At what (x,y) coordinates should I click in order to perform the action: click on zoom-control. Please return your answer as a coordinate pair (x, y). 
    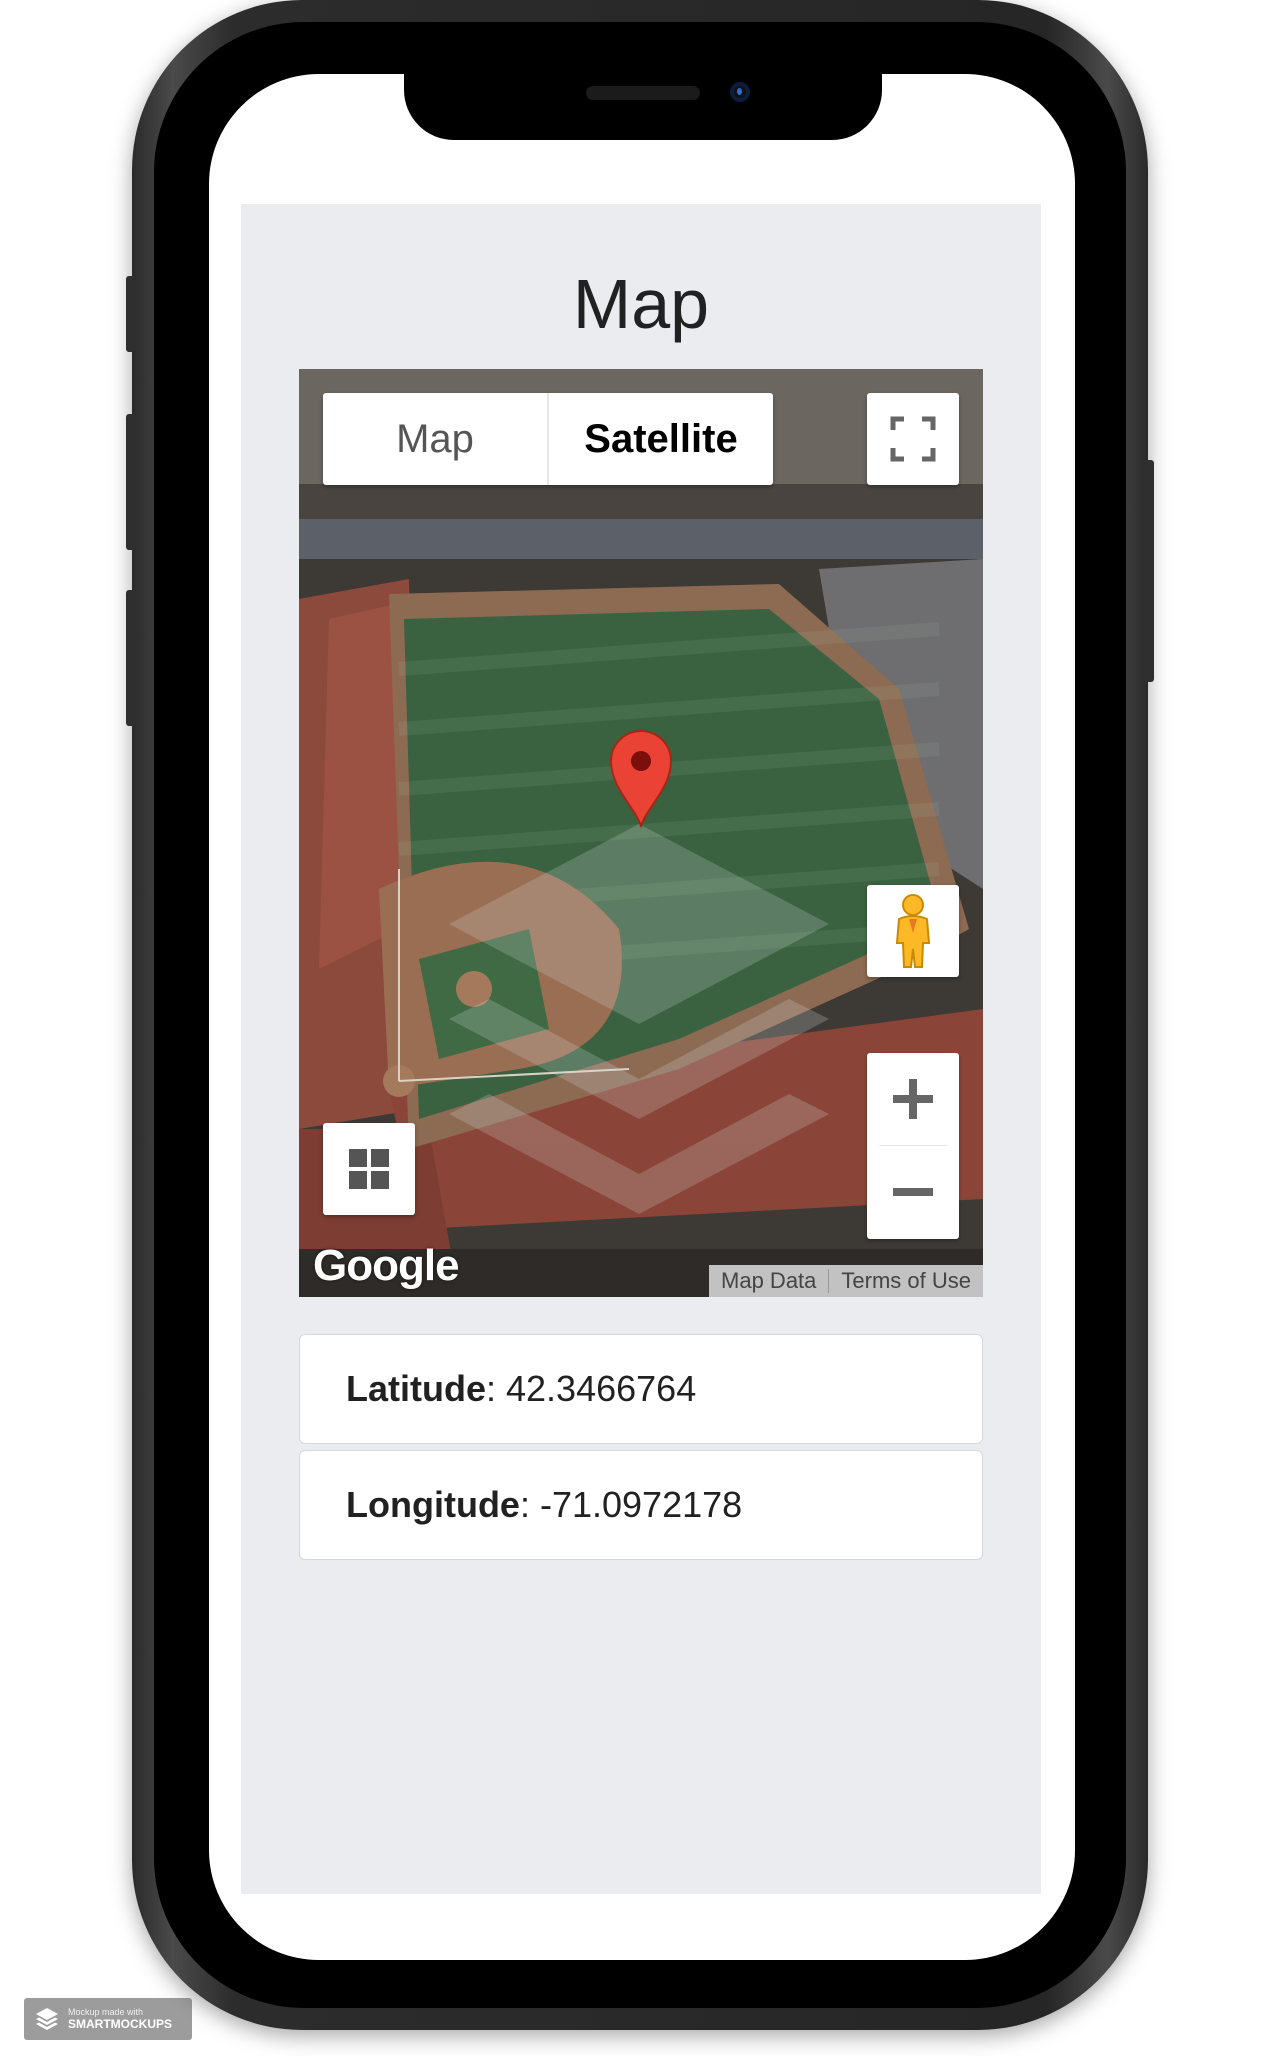
    Looking at the image, I should click on (913, 1146).